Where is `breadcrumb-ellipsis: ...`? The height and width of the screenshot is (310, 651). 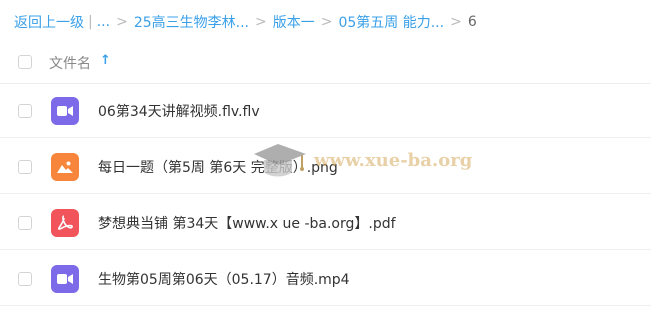
breadcrumb-ellipsis: ... is located at coordinates (103, 22).